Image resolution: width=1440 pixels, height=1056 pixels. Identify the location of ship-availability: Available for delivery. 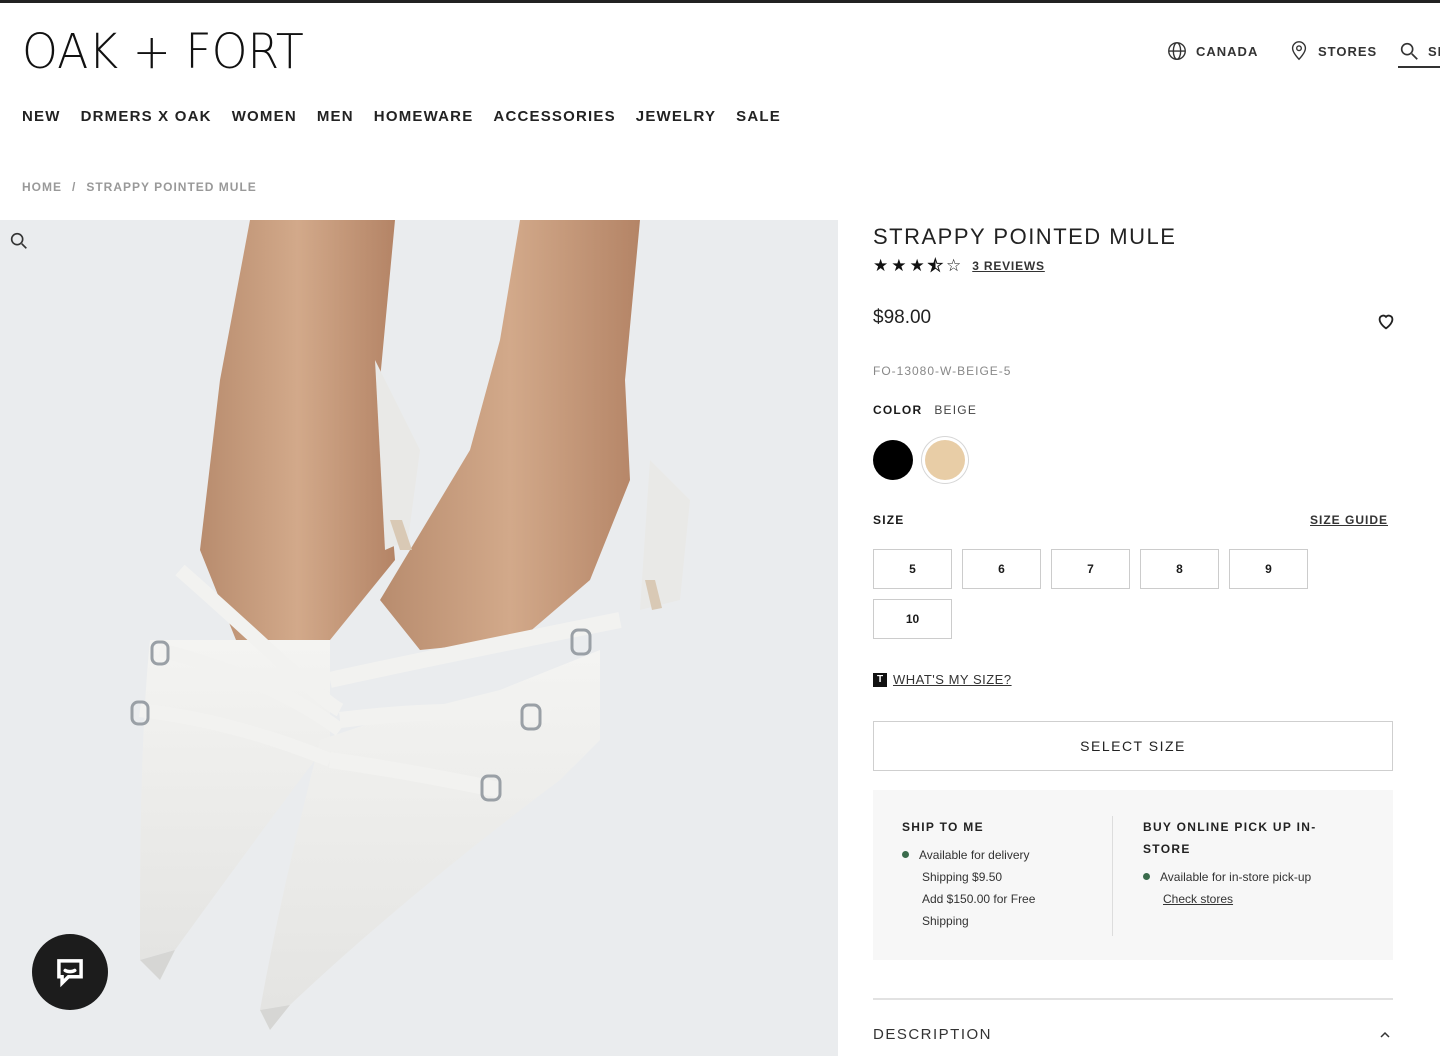
(968, 855).